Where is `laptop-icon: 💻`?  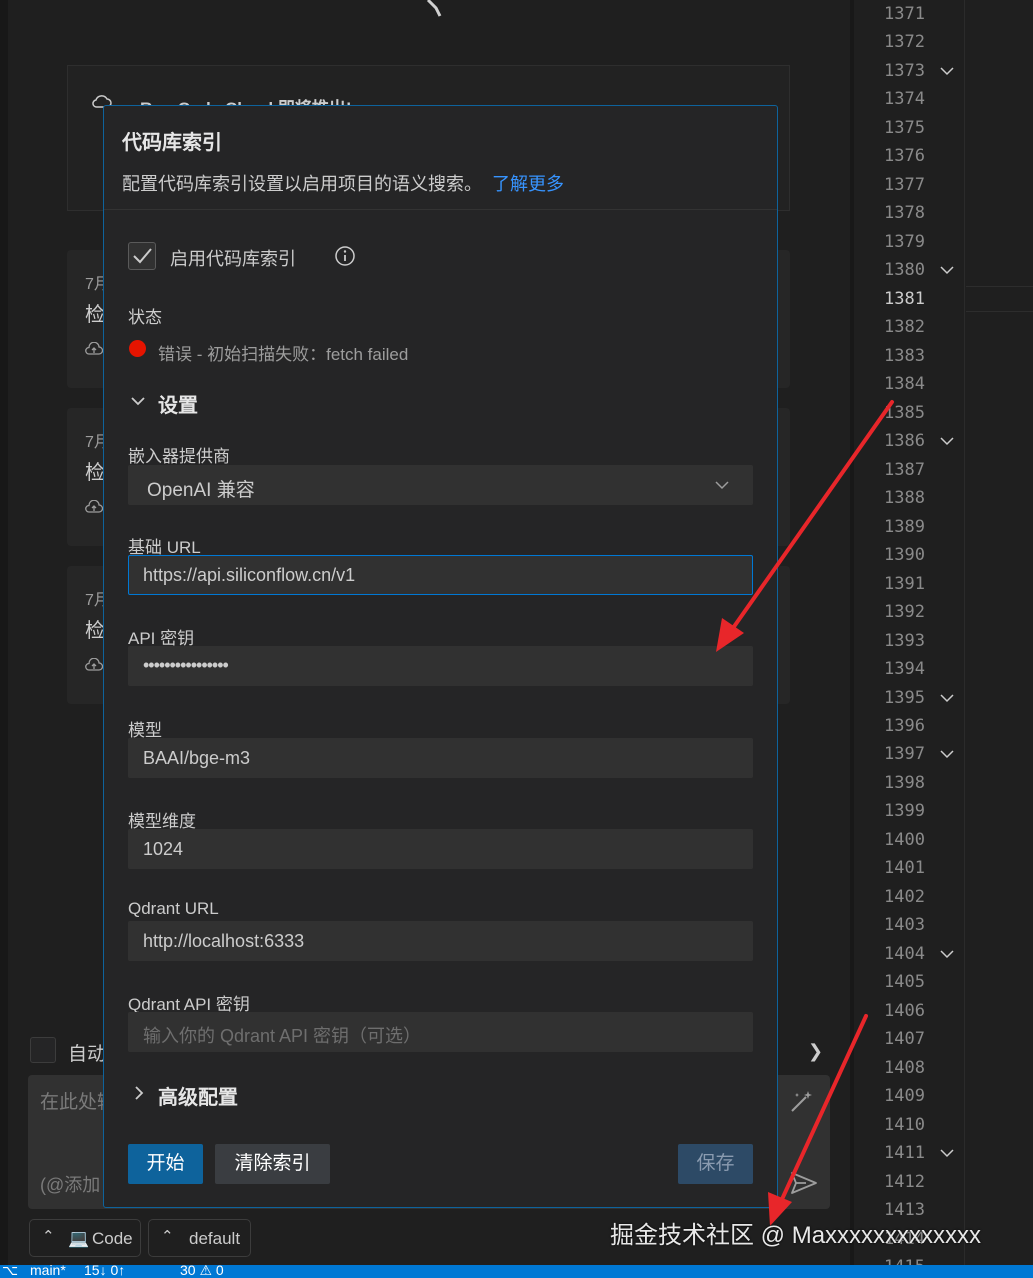 laptop-icon: 💻 is located at coordinates (79, 1238).